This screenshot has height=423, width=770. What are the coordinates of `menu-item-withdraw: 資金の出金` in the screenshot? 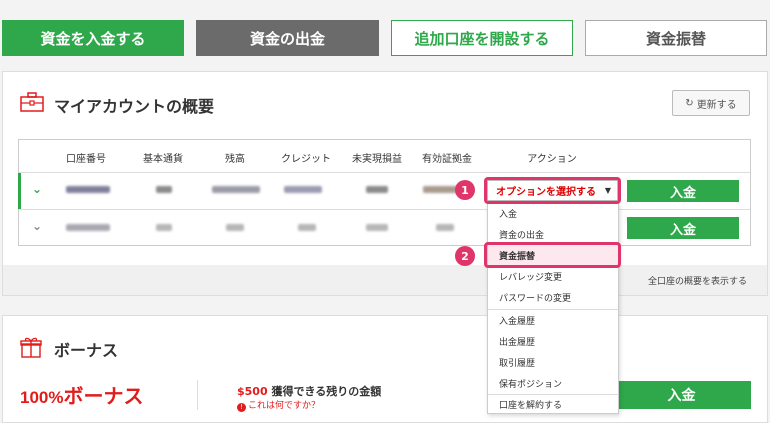 It's located at (553, 234).